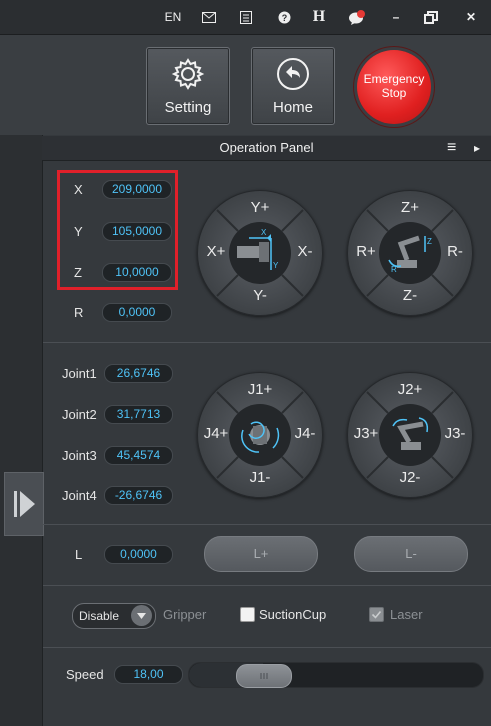 This screenshot has width=491, height=726. I want to click on j1-plus-button: J1+, so click(260, 389).